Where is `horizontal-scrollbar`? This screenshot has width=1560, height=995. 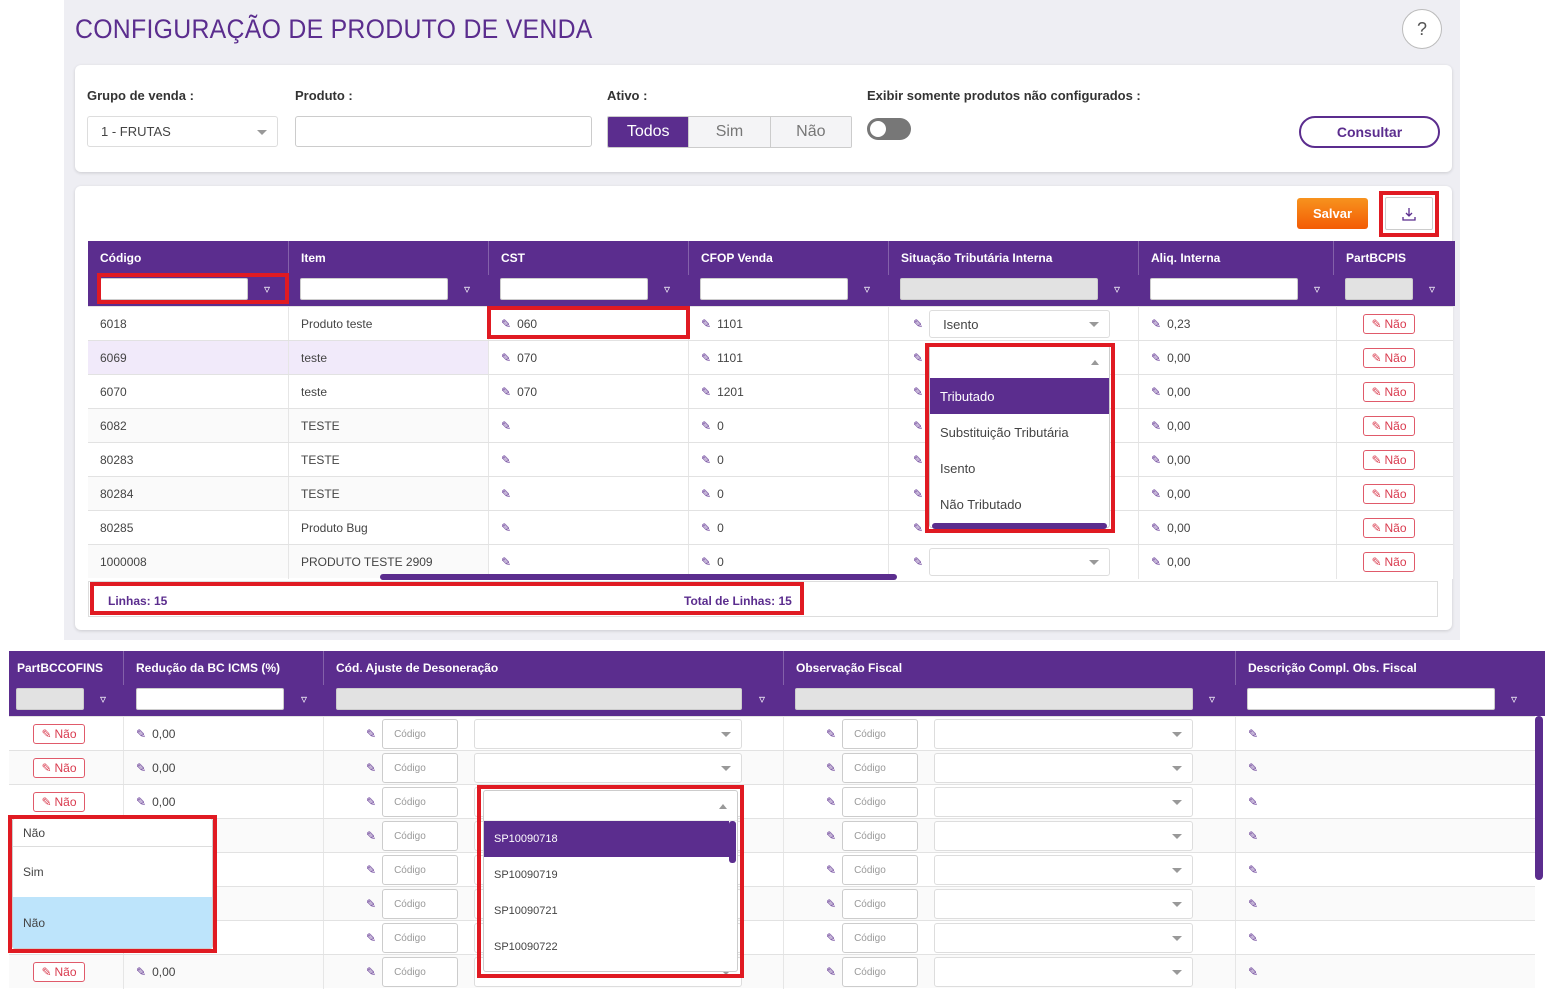 horizontal-scrollbar is located at coordinates (638, 577).